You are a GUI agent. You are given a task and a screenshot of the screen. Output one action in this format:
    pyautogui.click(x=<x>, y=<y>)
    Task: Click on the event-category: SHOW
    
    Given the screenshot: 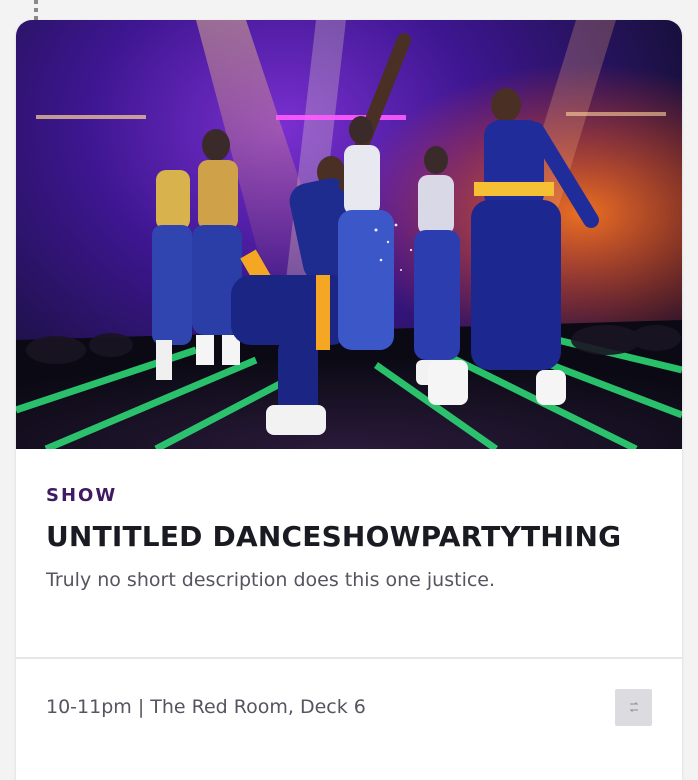 What is the action you would take?
    pyautogui.click(x=82, y=495)
    